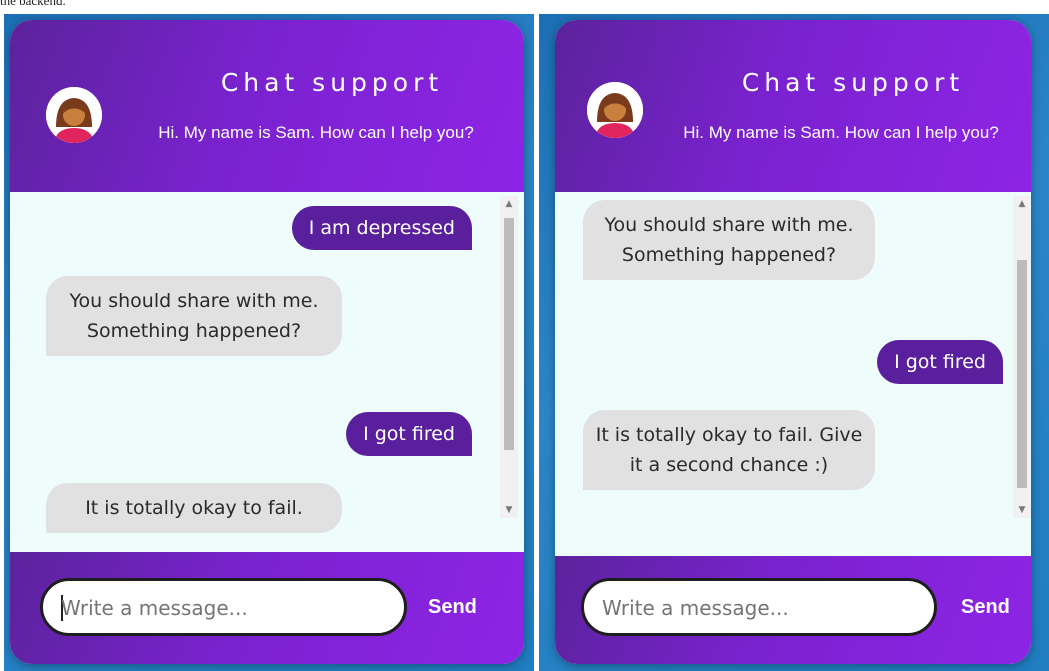 The width and height of the screenshot is (1049, 671). Describe the element at coordinates (194, 508) in the screenshot. I see `bot-message: It is totally okay to fail.` at that location.